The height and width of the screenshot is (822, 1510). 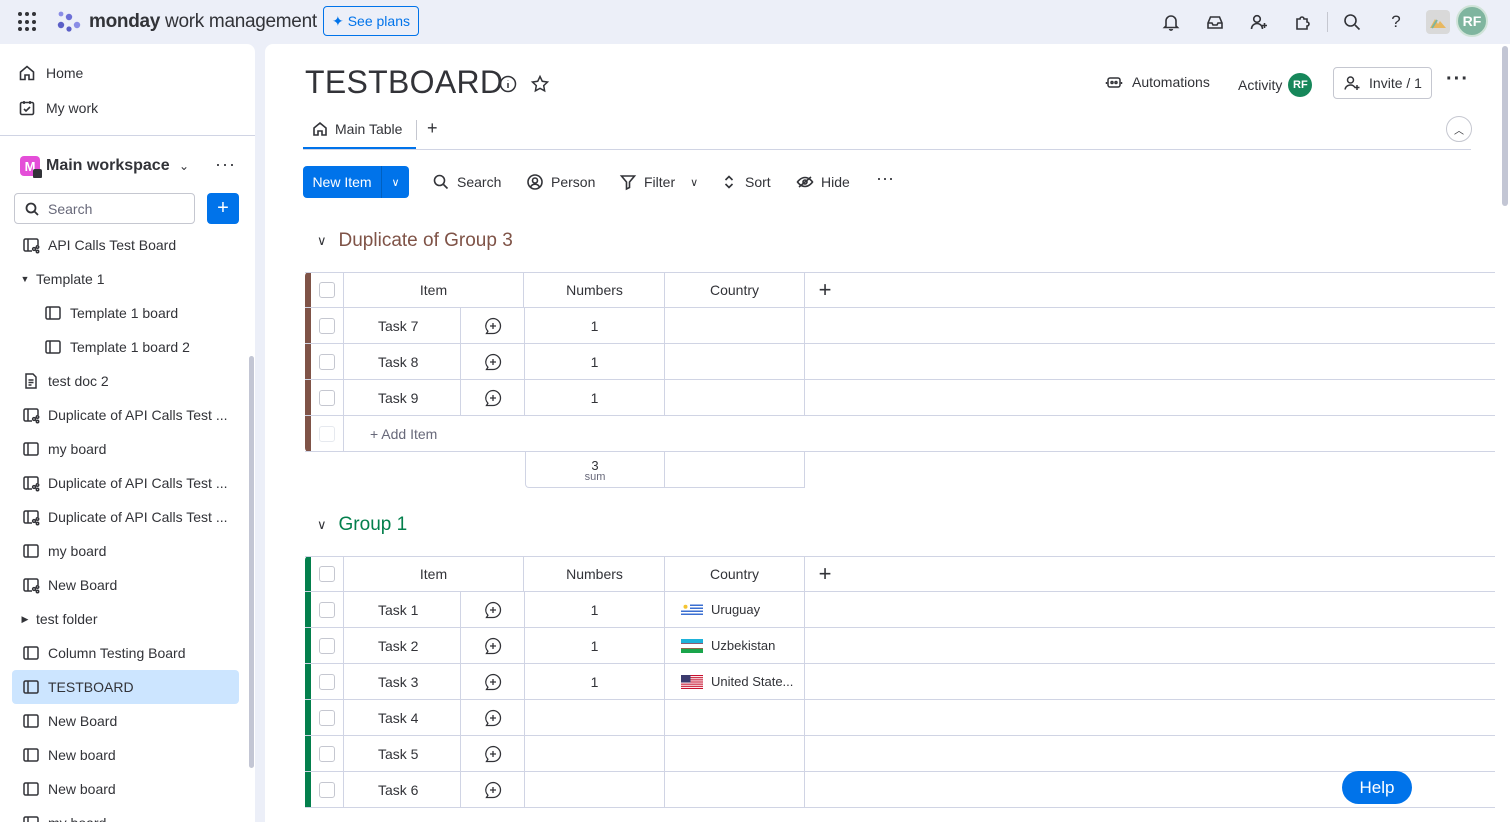 I want to click on sidebar-search-input: Search, so click(x=104, y=208).